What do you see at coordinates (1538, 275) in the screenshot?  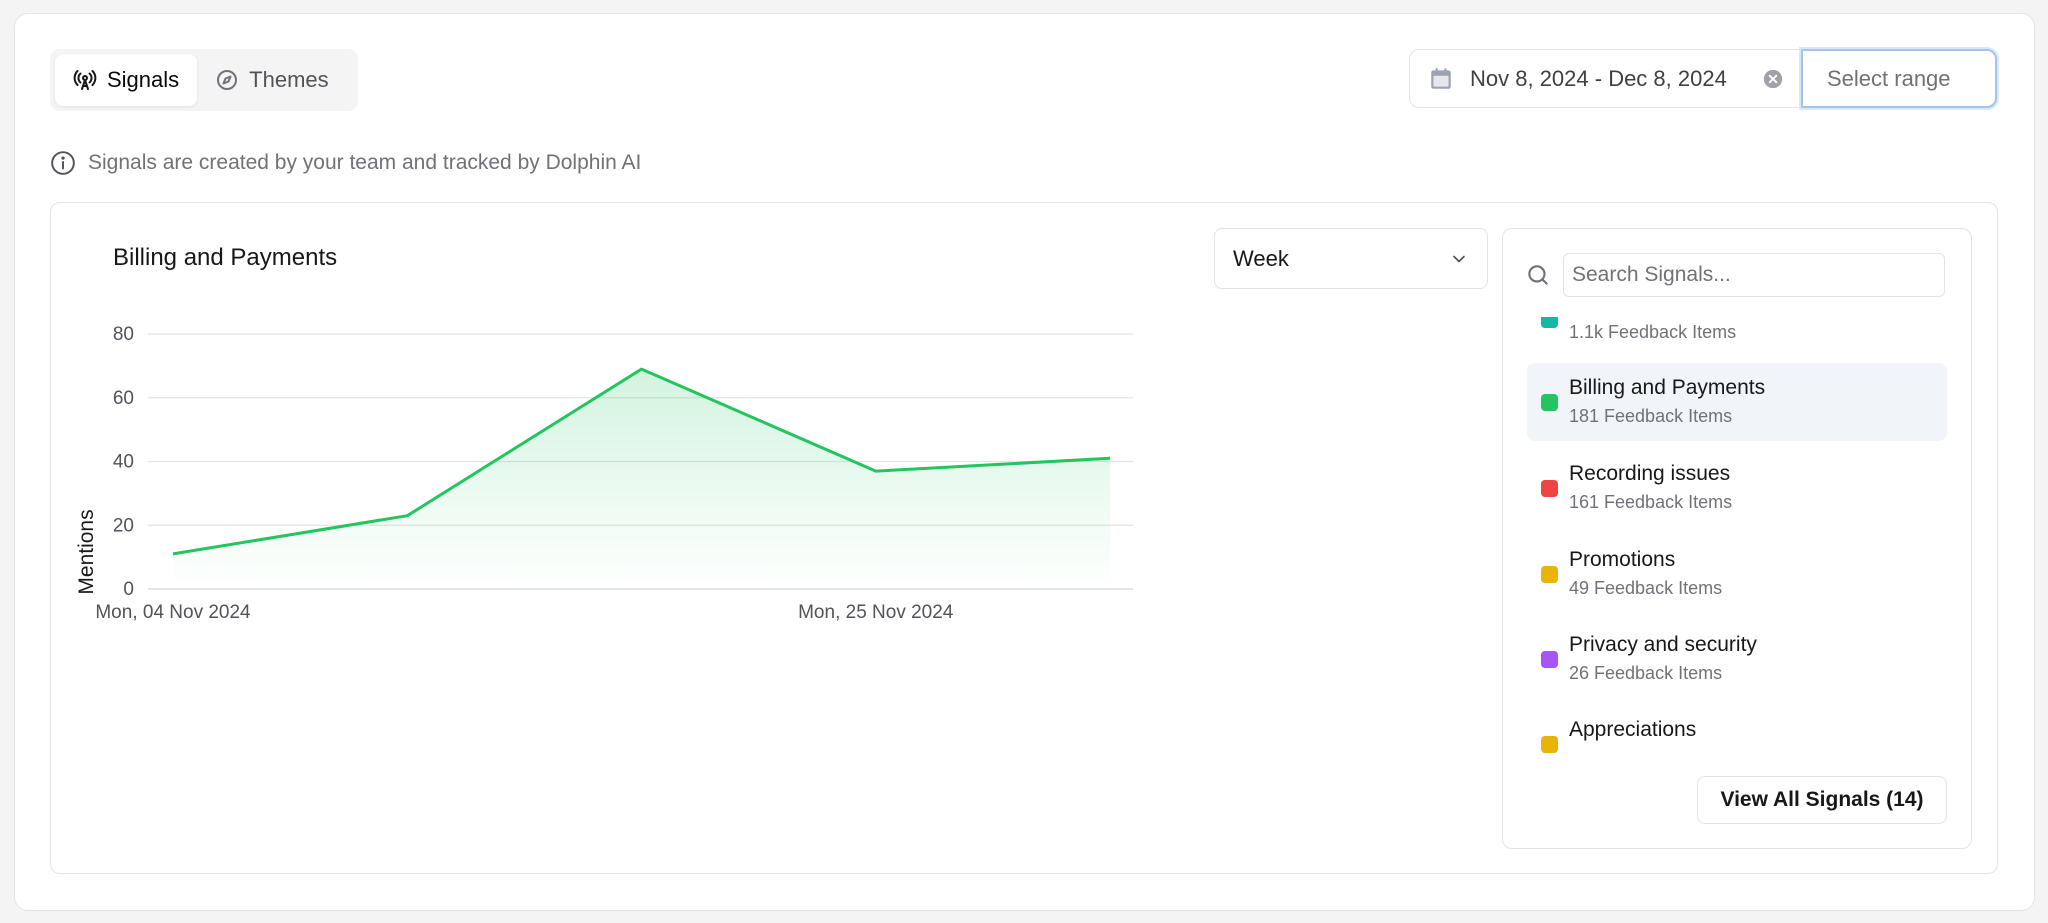 I see `search-icon` at bounding box center [1538, 275].